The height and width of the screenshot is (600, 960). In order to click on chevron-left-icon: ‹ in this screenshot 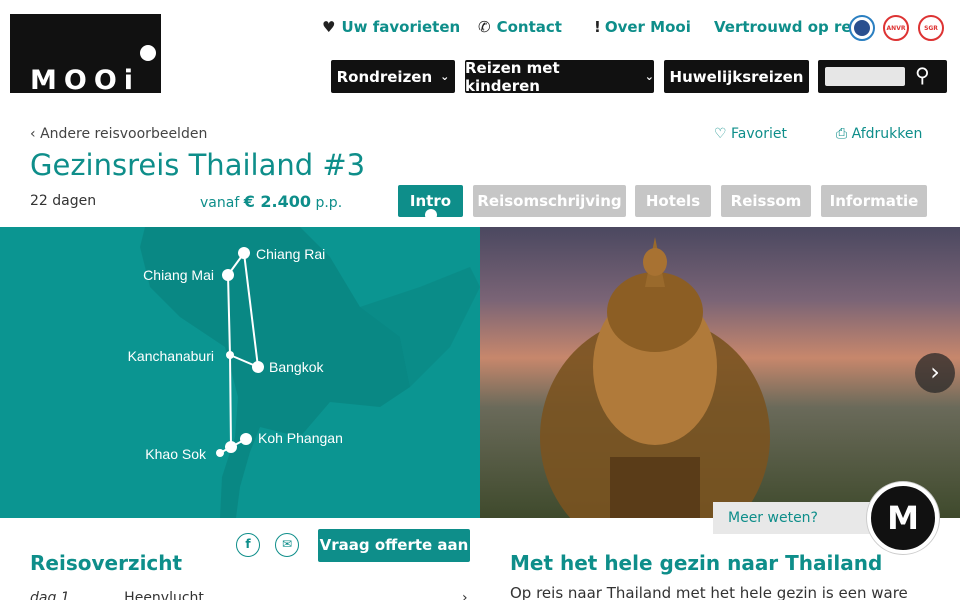, I will do `click(33, 134)`.